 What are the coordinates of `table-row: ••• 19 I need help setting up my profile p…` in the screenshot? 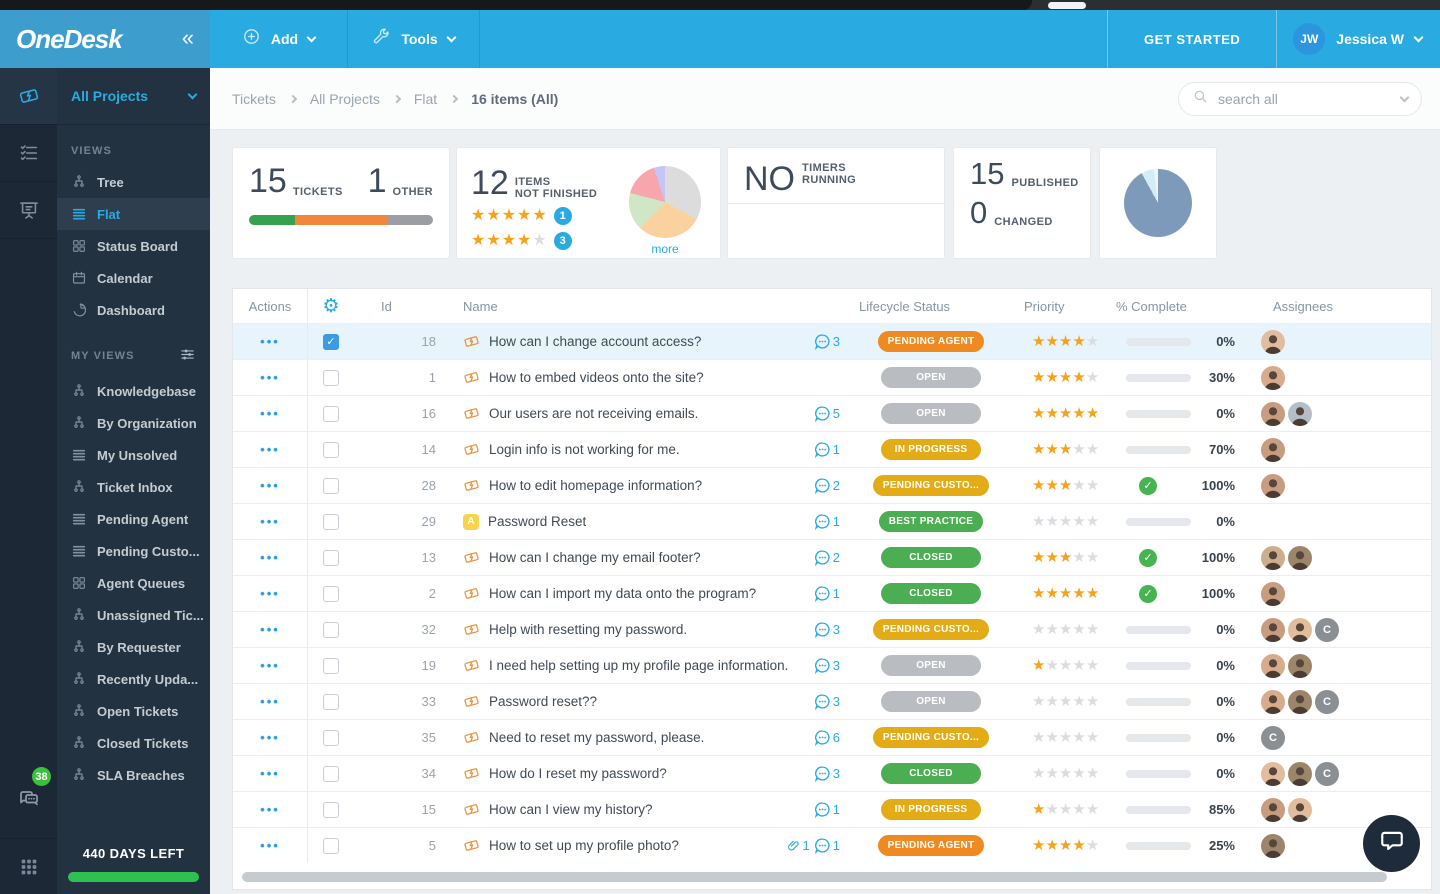 It's located at (832, 665).